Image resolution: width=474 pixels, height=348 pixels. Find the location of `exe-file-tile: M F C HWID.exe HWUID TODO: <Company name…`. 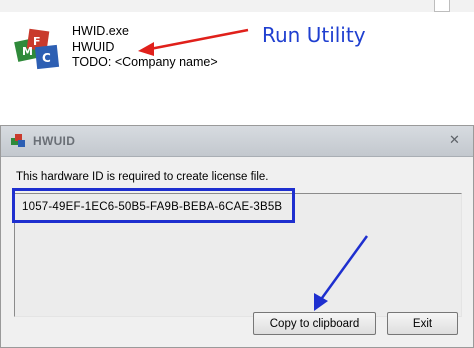

exe-file-tile: M F C HWID.exe HWUID TODO: <Company name… is located at coordinates (121, 49).